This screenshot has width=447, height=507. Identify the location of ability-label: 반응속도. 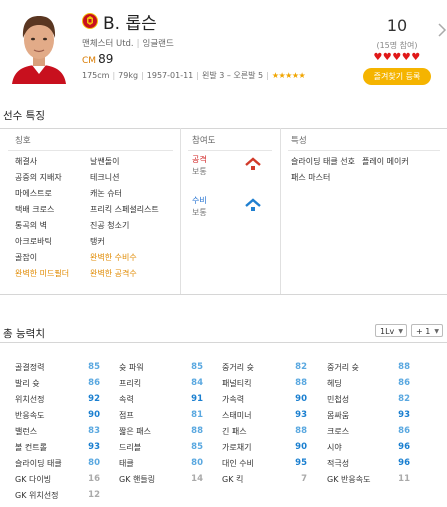
(30, 415).